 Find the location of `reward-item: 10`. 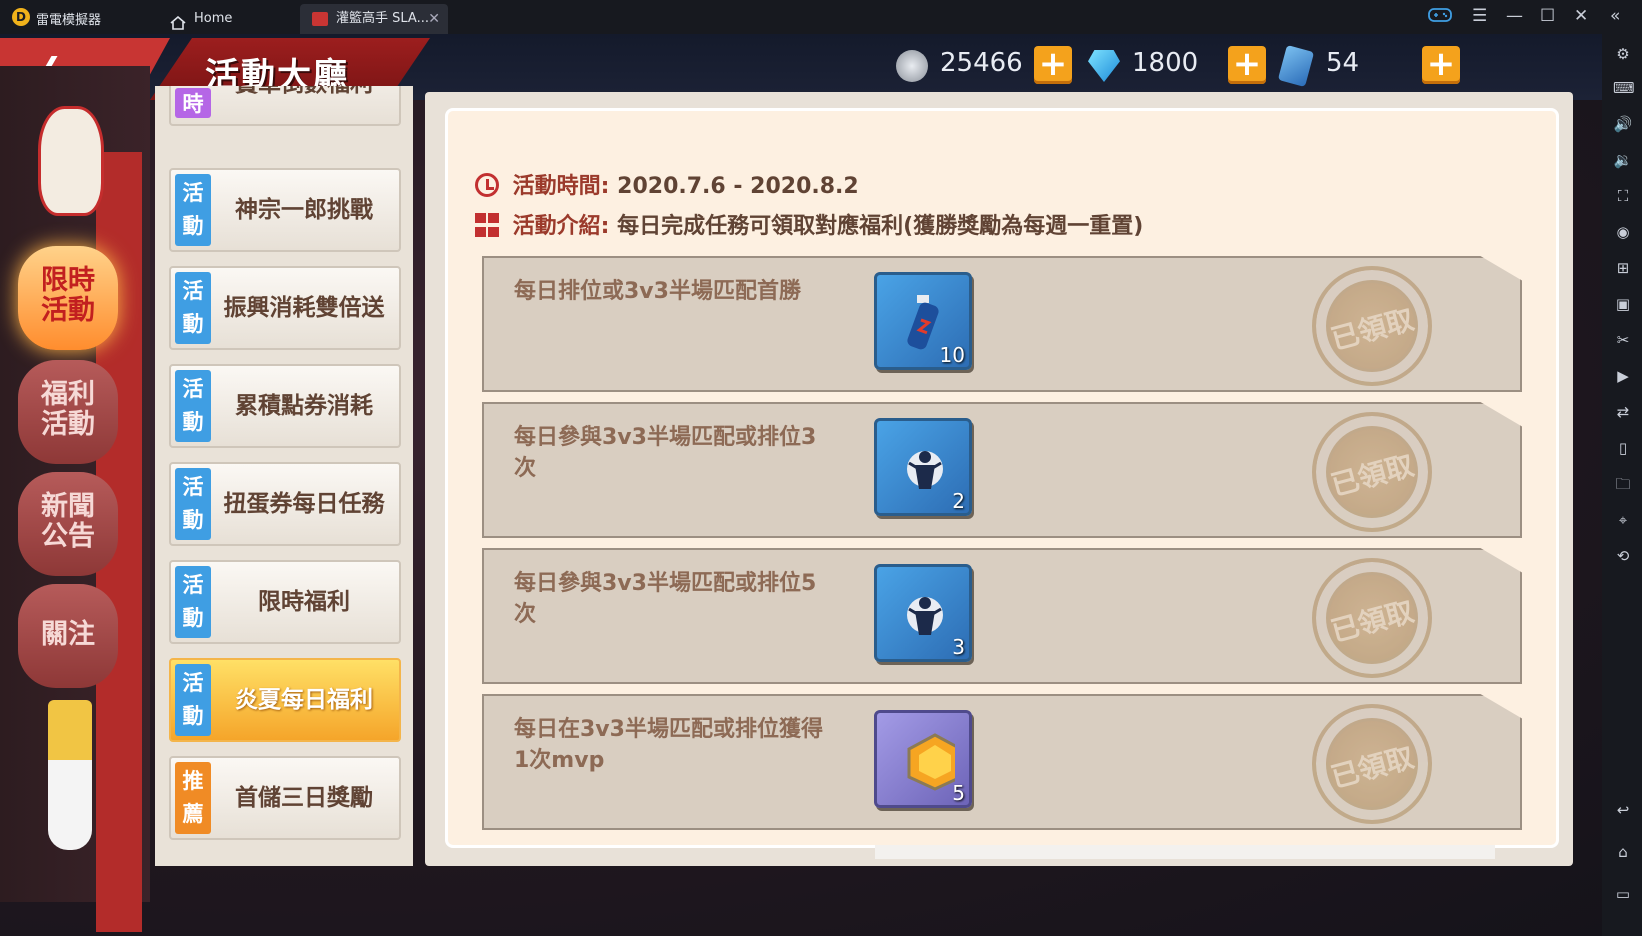

reward-item: 10 is located at coordinates (923, 321).